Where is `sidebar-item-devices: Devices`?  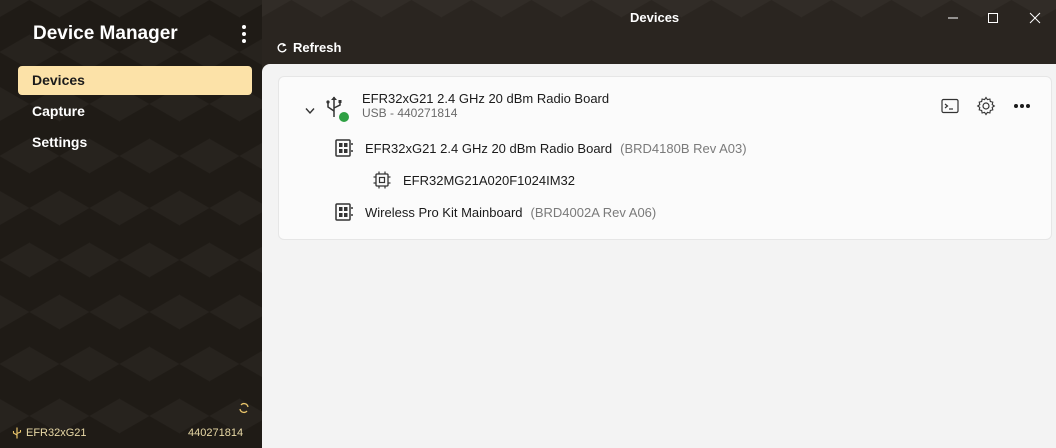
sidebar-item-devices: Devices is located at coordinates (135, 80).